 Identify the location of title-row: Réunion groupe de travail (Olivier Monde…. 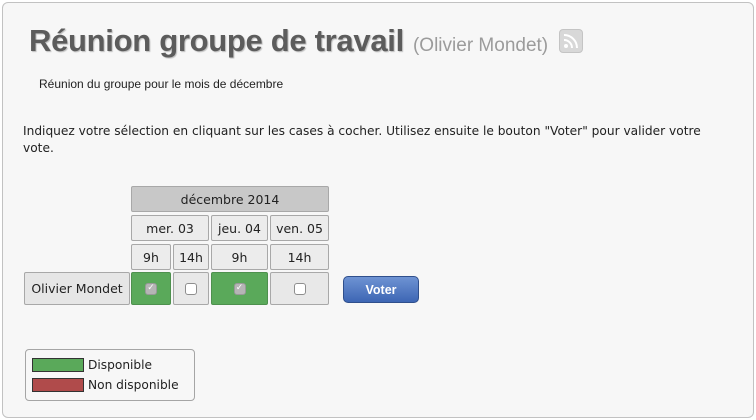
(306, 41).